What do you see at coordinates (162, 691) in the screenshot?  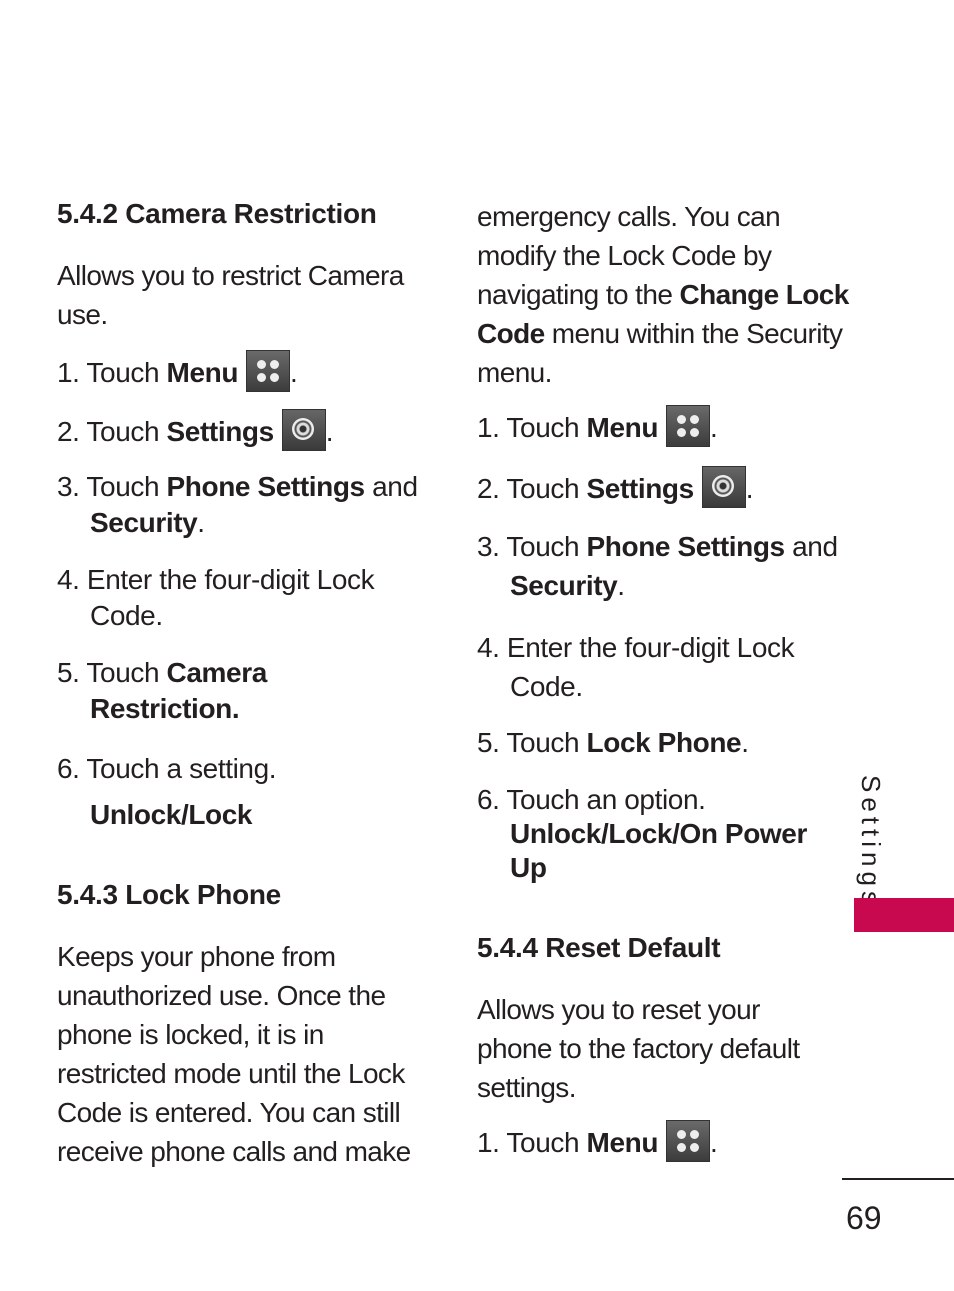 I see `step-5: 5. Touch Camera Restriction.` at bounding box center [162, 691].